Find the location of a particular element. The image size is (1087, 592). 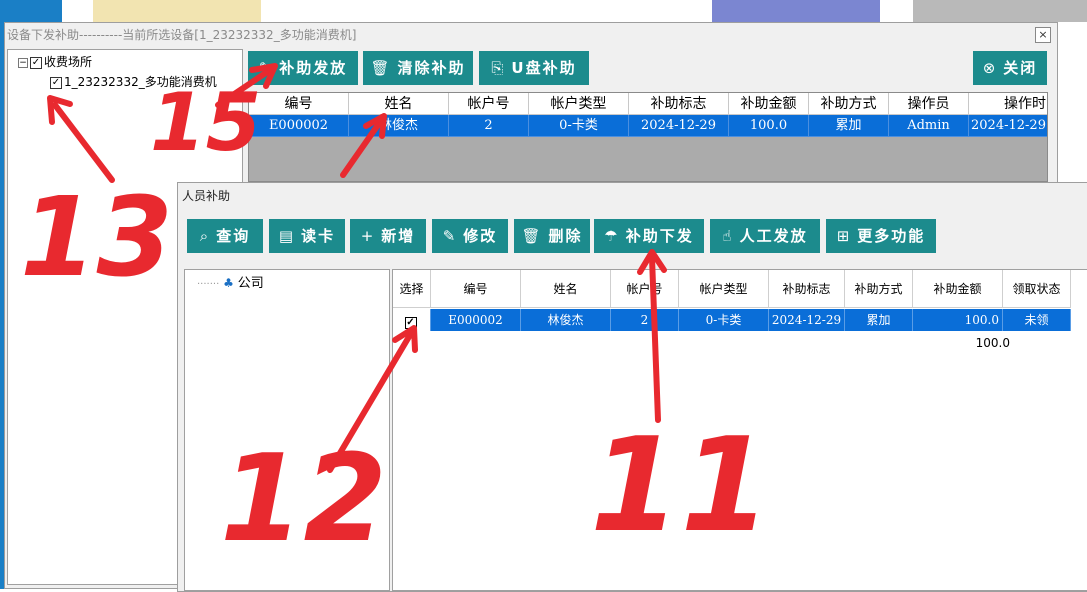

usb-icon: ⎘ is located at coordinates (498, 68).